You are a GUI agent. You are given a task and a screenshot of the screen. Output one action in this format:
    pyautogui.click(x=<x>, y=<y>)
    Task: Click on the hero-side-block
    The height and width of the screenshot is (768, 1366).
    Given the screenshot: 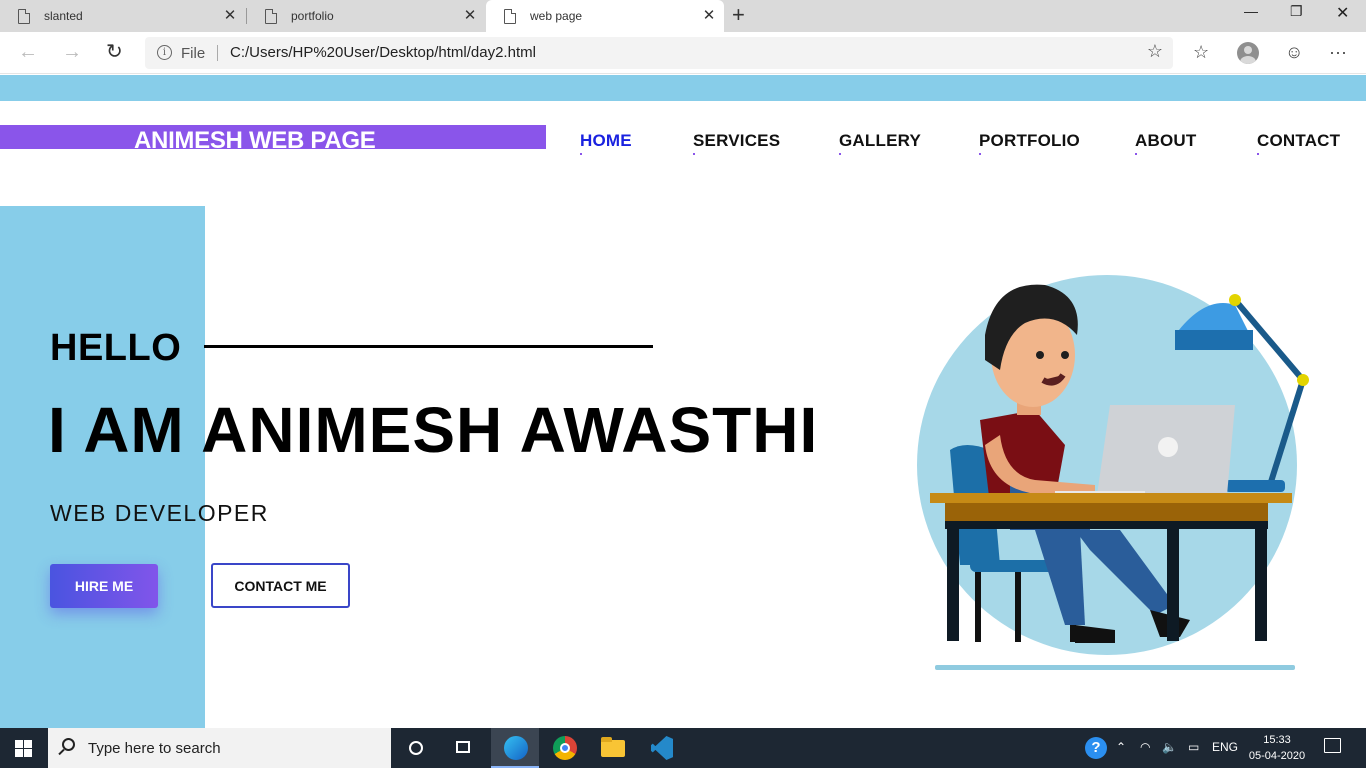 What is the action you would take?
    pyautogui.click(x=102, y=467)
    